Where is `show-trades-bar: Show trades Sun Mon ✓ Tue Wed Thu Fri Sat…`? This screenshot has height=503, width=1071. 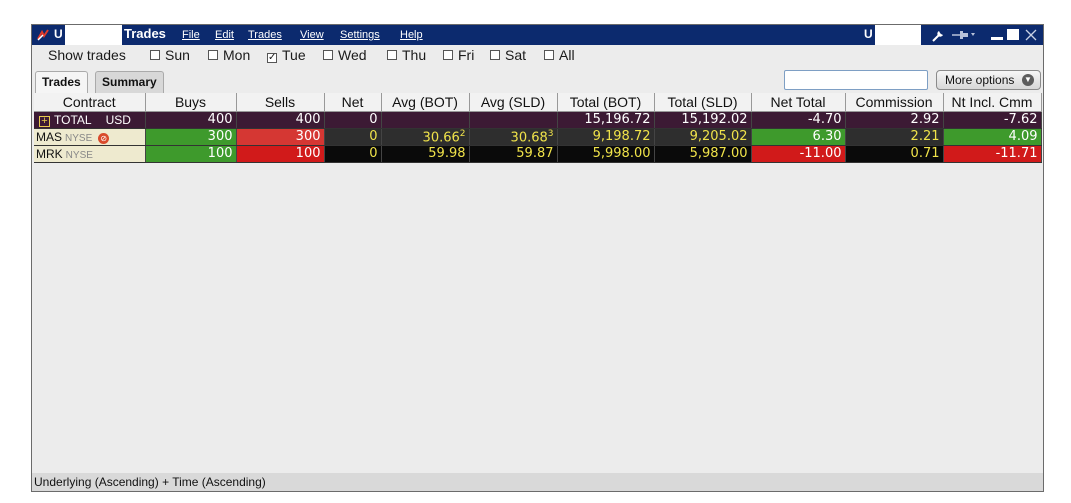 show-trades-bar: Show trades Sun Mon ✓ Tue Wed Thu Fri Sat… is located at coordinates (537, 56).